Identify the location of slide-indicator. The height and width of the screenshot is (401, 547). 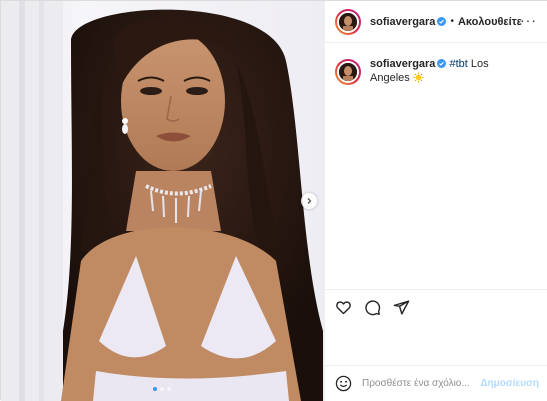
(162, 389).